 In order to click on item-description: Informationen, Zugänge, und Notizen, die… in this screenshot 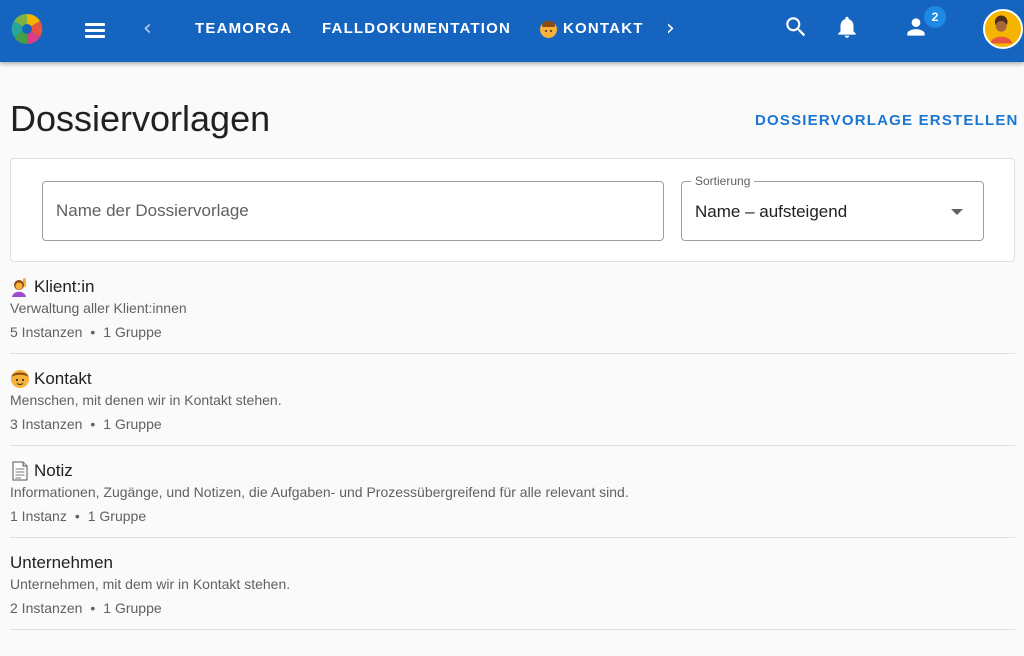, I will do `click(319, 492)`.